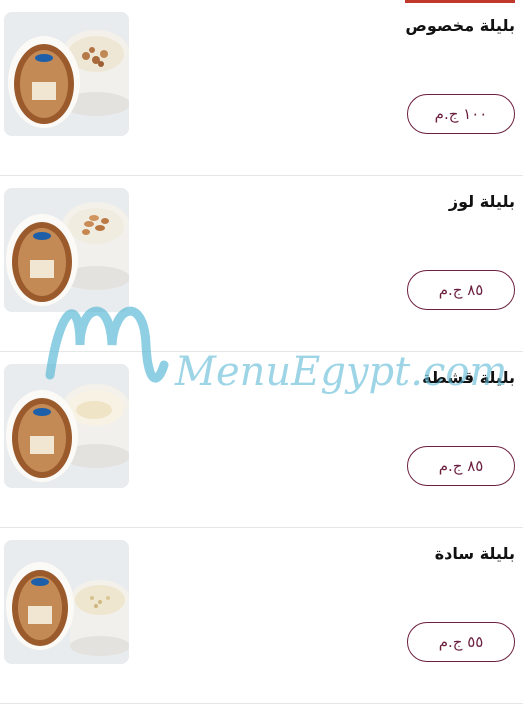  I want to click on item-name: بليلة قشطة, so click(468, 377).